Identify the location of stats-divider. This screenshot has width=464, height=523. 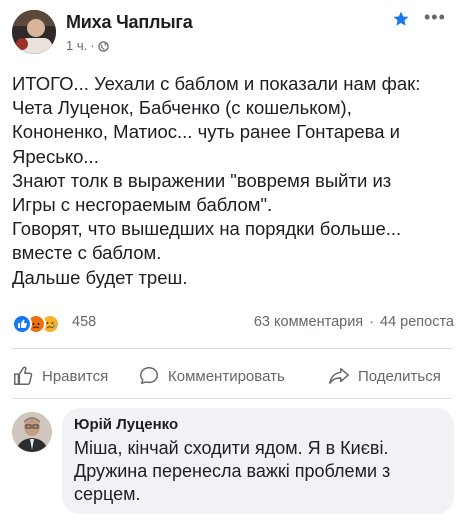
(232, 348).